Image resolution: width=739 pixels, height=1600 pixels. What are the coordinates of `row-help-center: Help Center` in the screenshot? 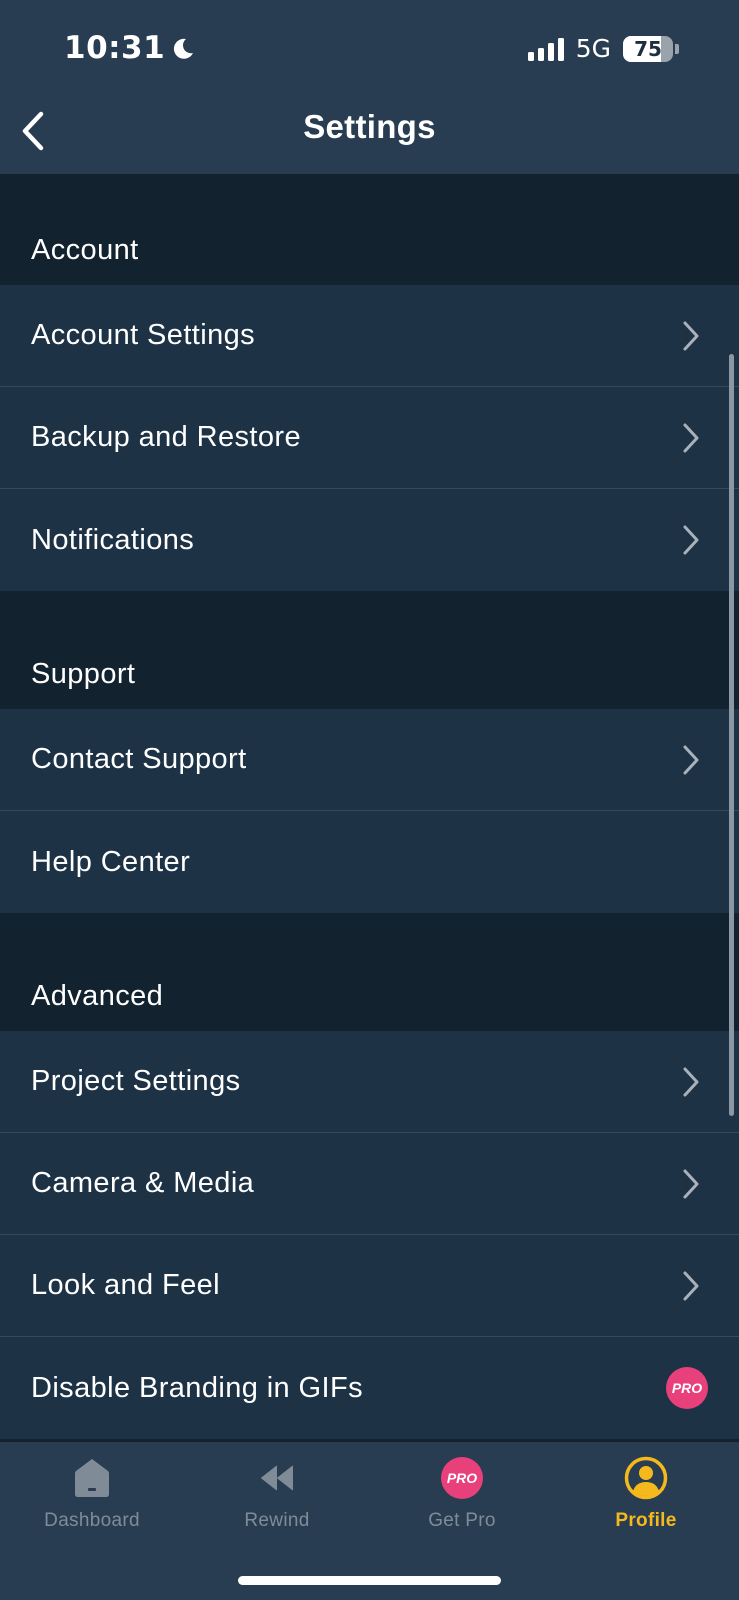 It's located at (369, 862).